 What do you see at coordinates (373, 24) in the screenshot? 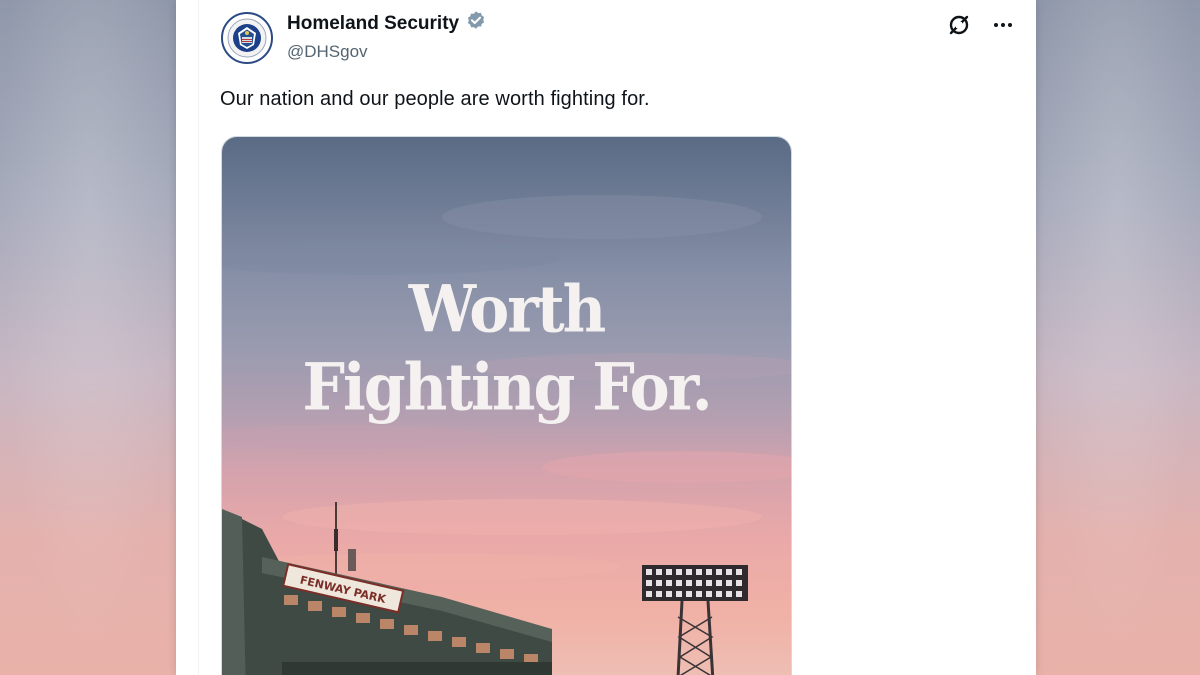
I see `display-name: Homeland Security` at bounding box center [373, 24].